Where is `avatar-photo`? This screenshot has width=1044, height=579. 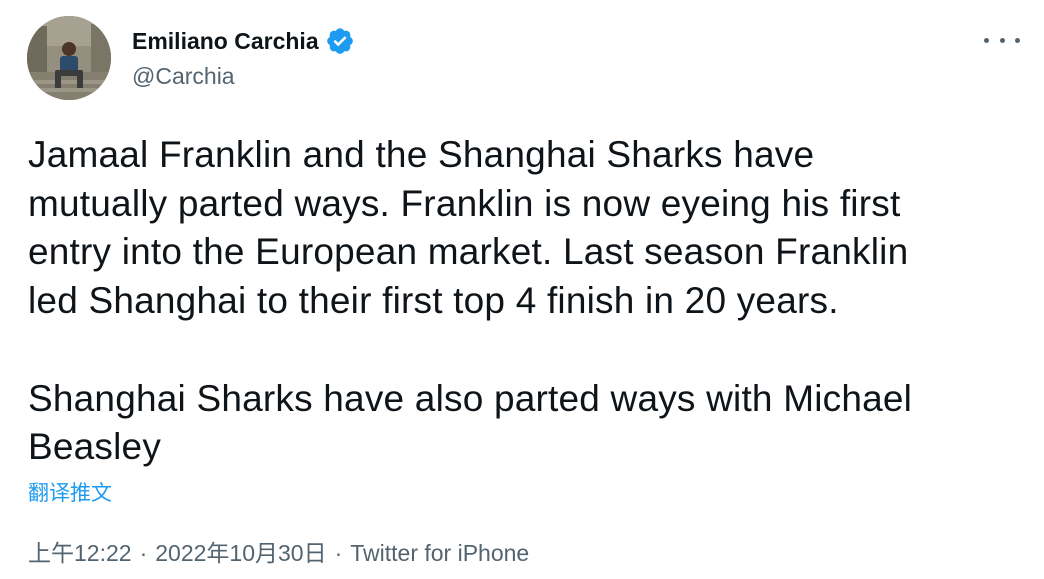 avatar-photo is located at coordinates (69, 58).